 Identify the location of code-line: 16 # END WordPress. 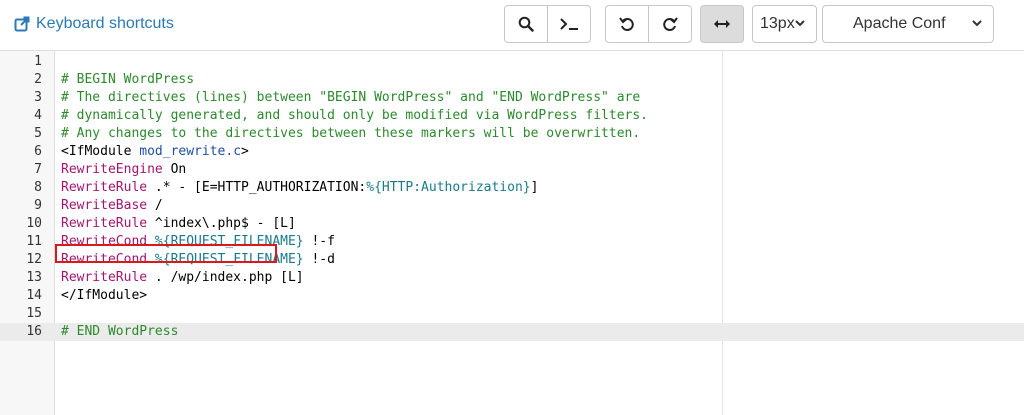
(512, 332).